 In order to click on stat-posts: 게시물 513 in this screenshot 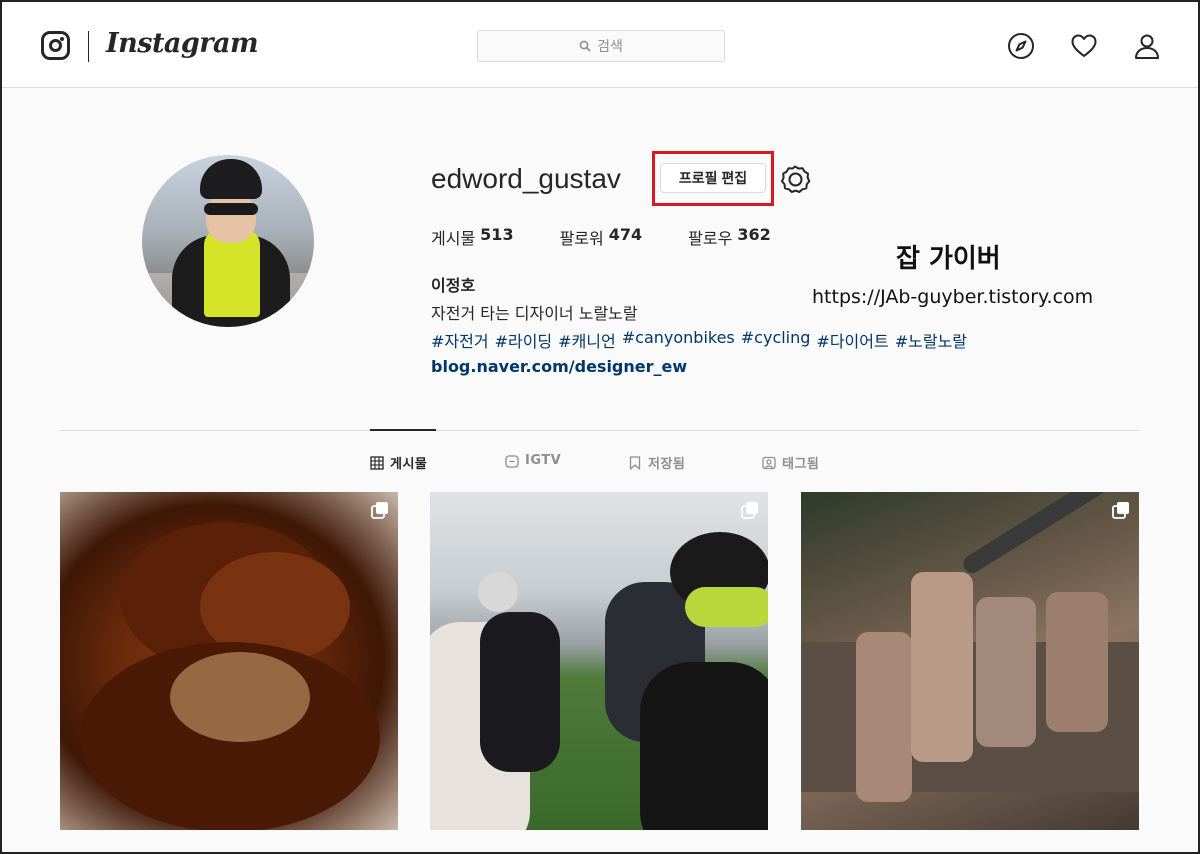, I will do `click(472, 237)`.